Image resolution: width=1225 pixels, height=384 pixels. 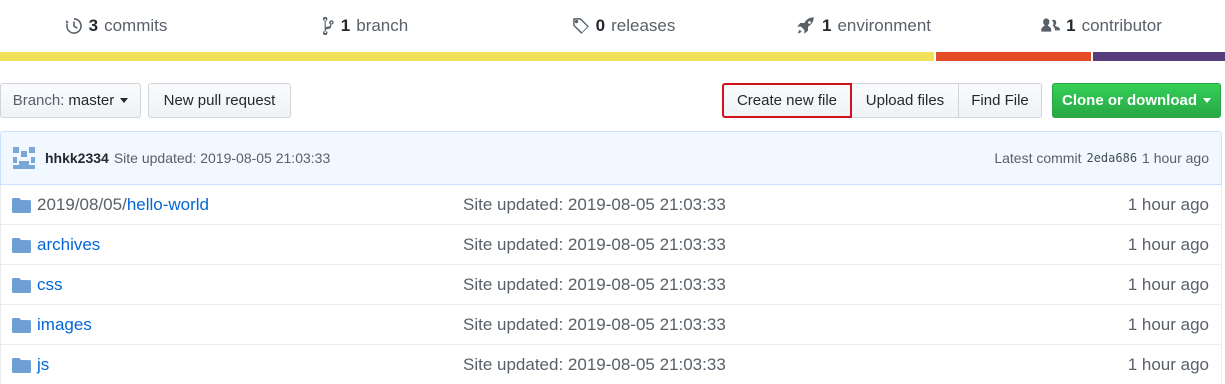 I want to click on file-name: 2019/08/05/hello-world, so click(x=123, y=205).